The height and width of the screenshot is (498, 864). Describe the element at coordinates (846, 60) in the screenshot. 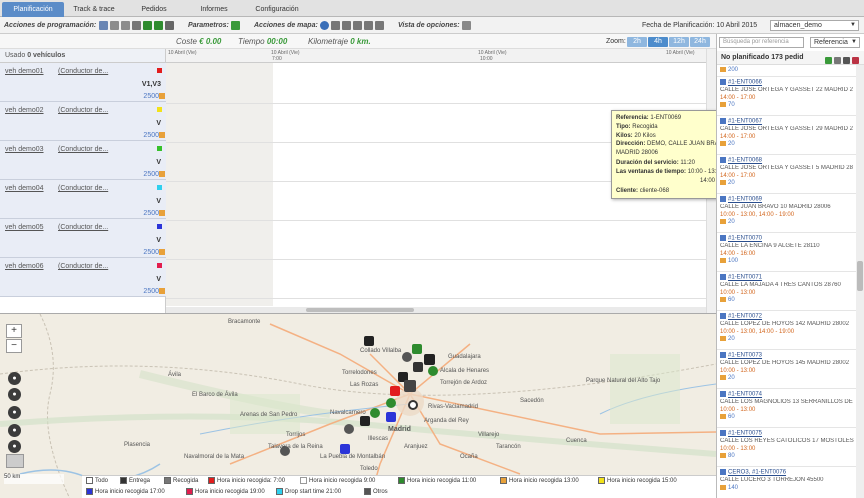

I see `delete-icon` at that location.